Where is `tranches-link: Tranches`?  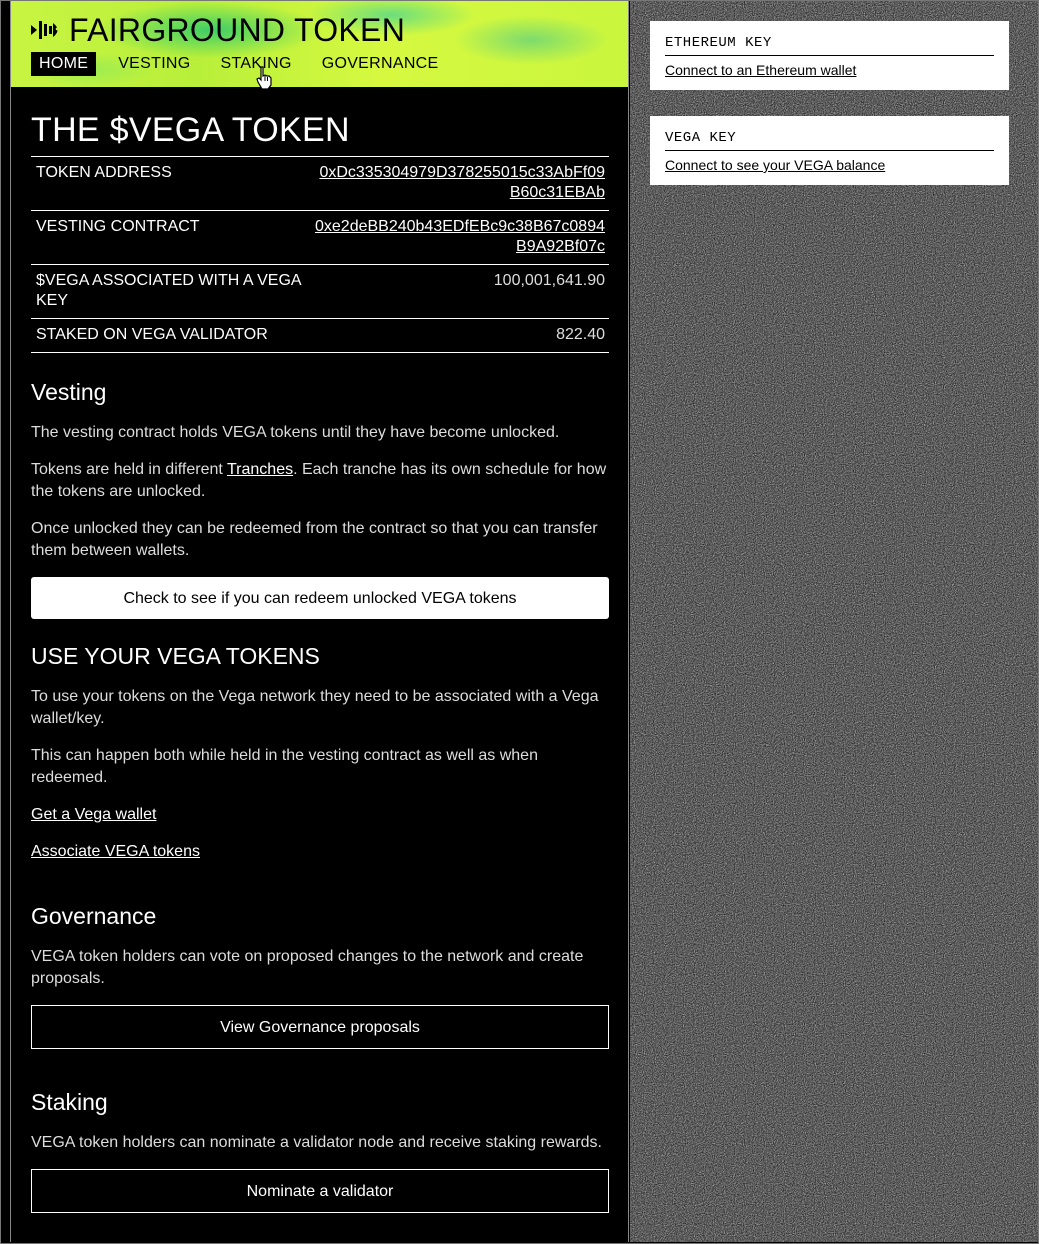 tranches-link: Tranches is located at coordinates (260, 469).